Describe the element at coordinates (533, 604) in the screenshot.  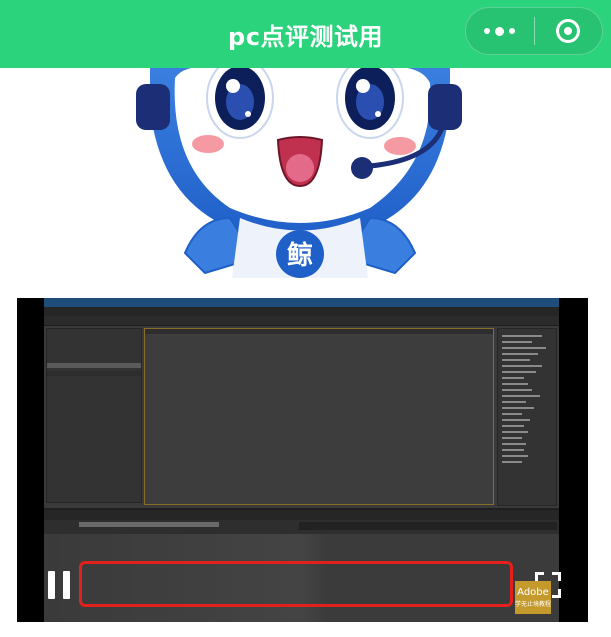
I see `badge-line2: 学无止境教程` at that location.